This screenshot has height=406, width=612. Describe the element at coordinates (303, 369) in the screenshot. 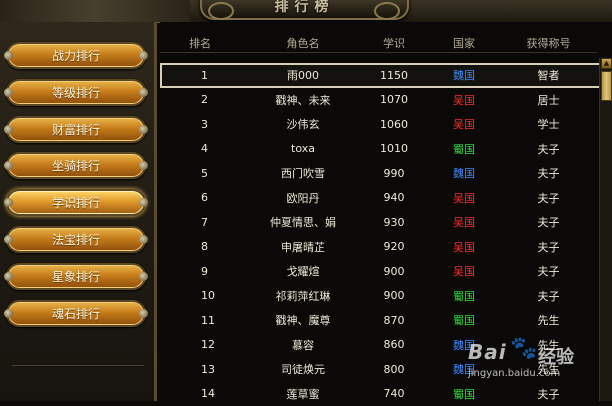

I see `name-cell: 司徒焕元` at that location.